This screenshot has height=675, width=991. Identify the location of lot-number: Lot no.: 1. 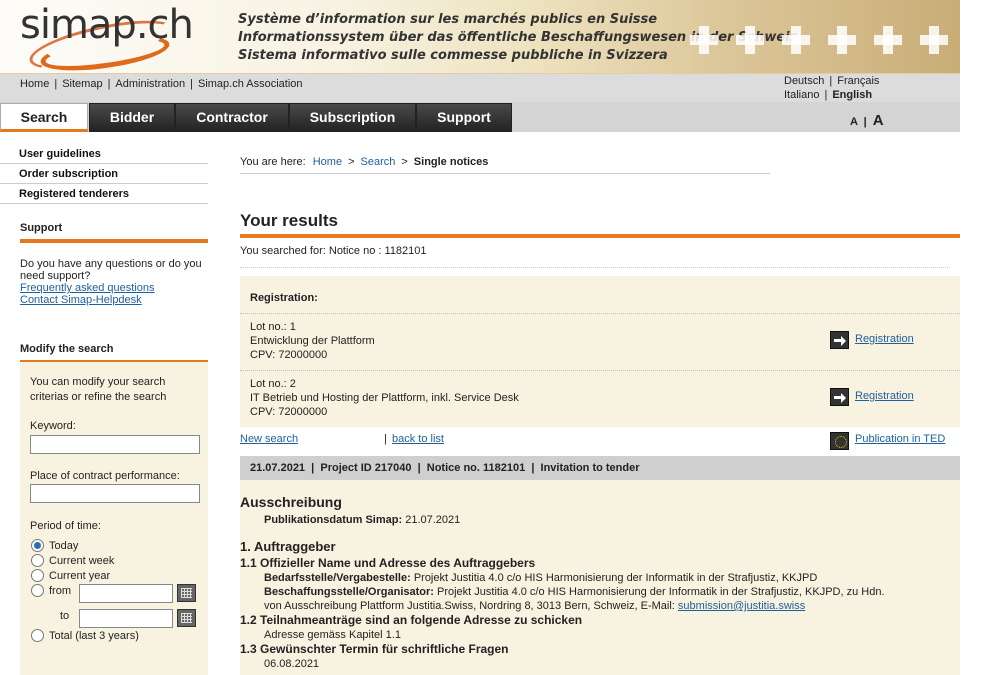
(273, 327).